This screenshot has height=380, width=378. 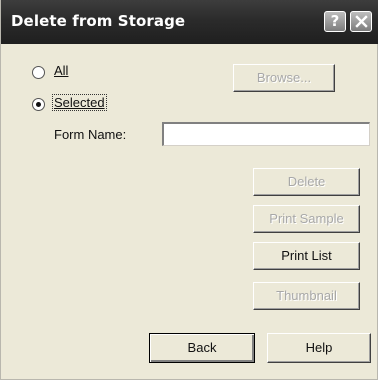 I want to click on form-name-input, so click(x=266, y=134).